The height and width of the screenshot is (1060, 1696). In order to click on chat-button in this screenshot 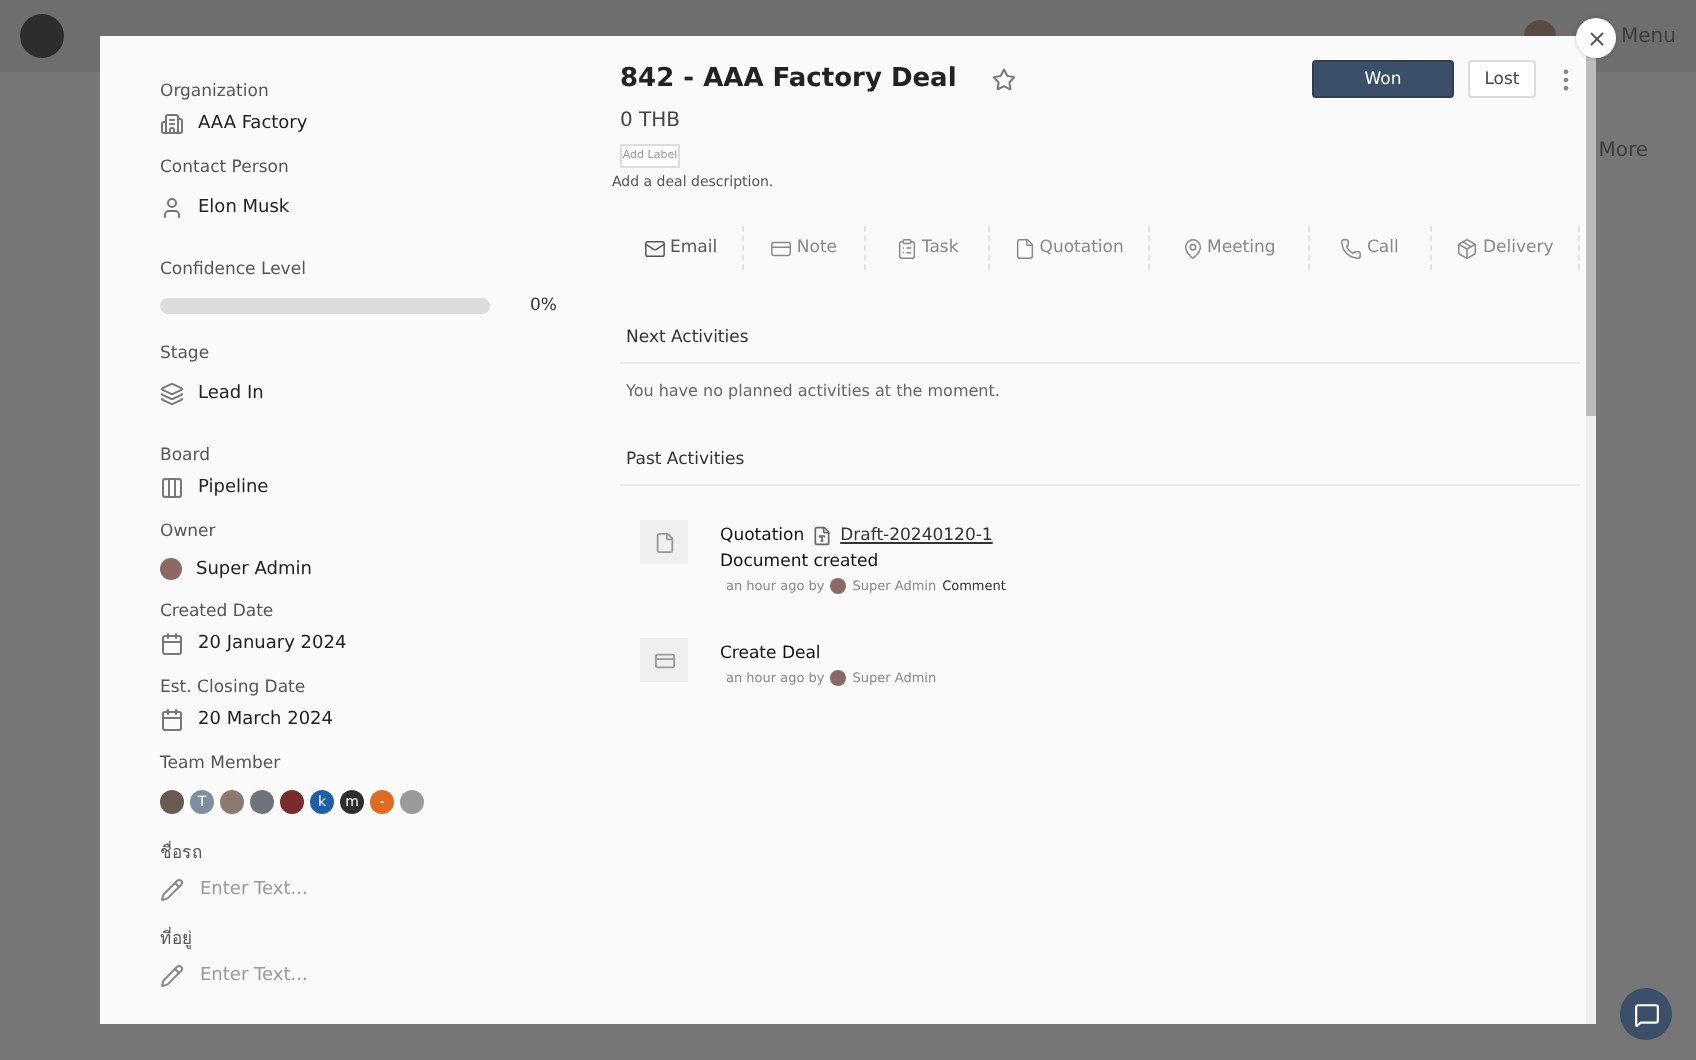, I will do `click(1646, 1014)`.